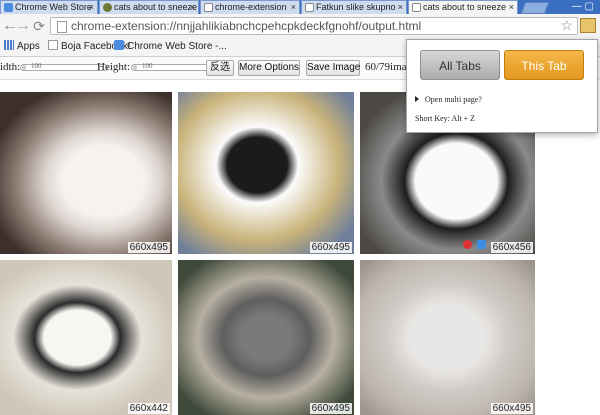  I want to click on short-key-label: Short Key: Alt + Z, so click(445, 118).